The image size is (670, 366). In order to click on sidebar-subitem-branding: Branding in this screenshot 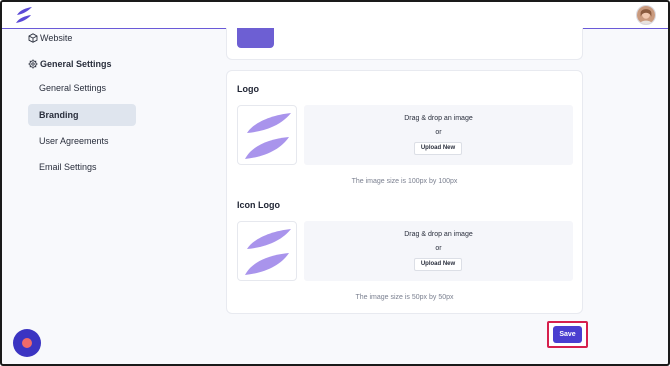, I will do `click(82, 115)`.